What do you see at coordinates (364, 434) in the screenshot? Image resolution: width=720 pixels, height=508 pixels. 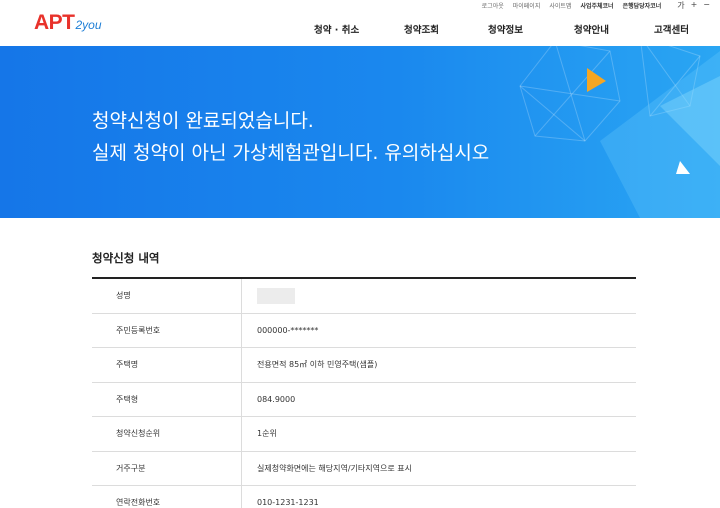 I see `table-row: 청약신청순위 1순위` at bounding box center [364, 434].